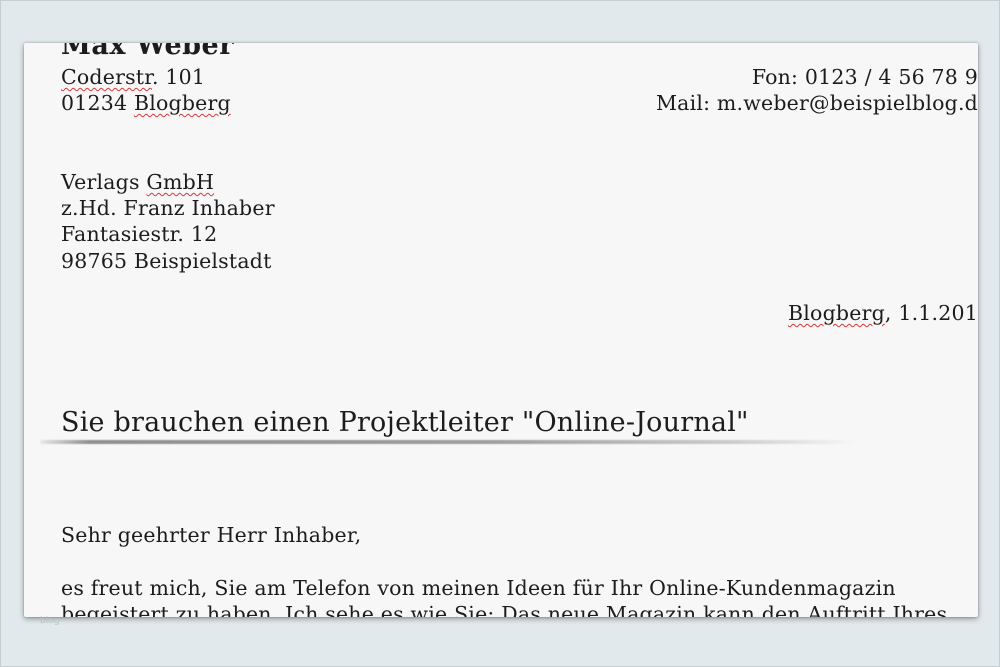 This screenshot has height=667, width=1000. Describe the element at coordinates (931, 313) in the screenshot. I see `date-value: , 1.1.201` at that location.